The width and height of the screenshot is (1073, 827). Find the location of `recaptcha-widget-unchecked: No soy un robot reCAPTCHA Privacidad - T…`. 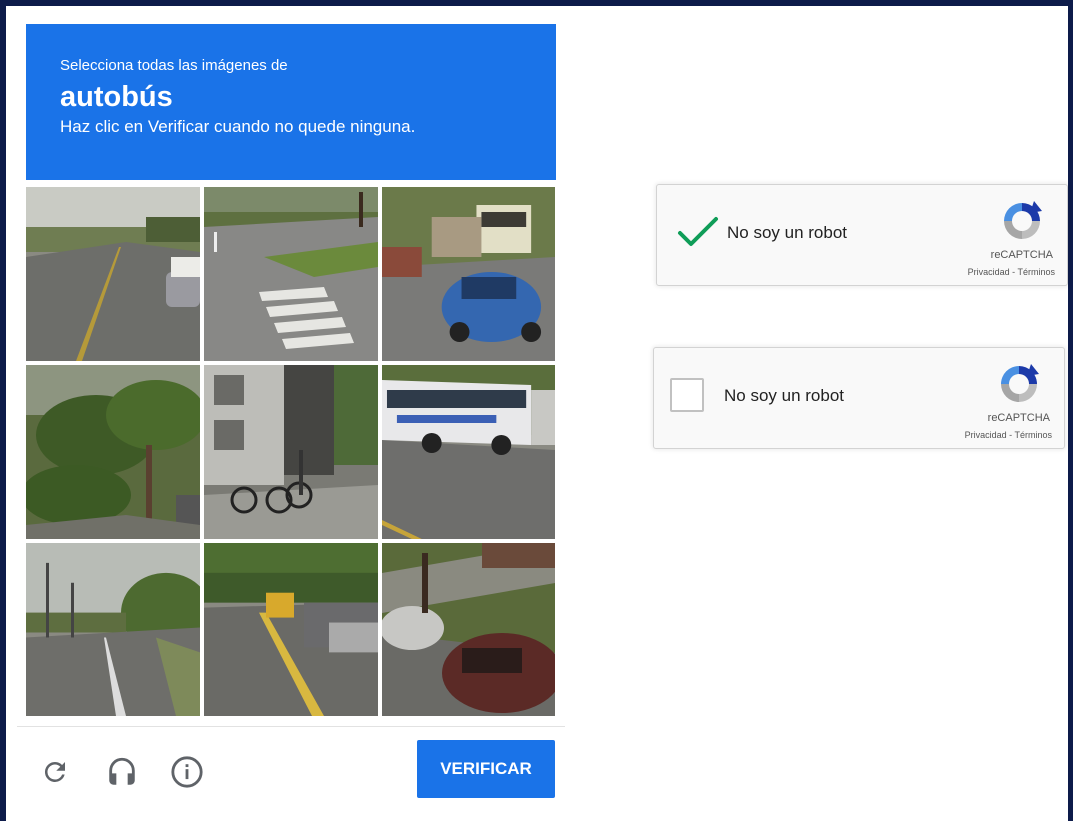

recaptcha-widget-unchecked: No soy un robot reCAPTCHA Privacidad - T… is located at coordinates (859, 398).